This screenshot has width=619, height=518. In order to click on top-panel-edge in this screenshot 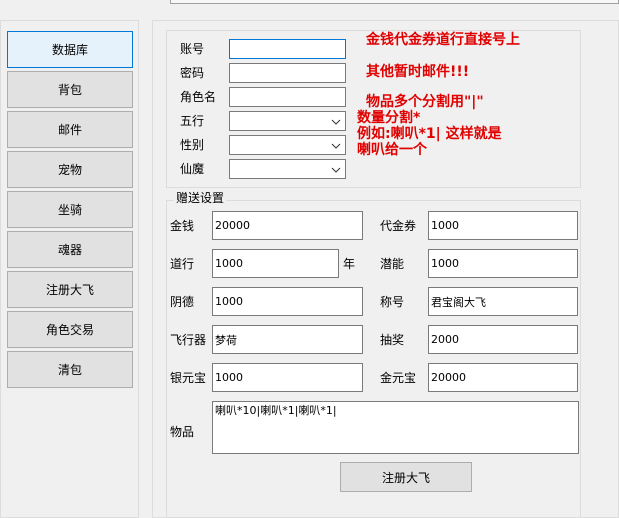, I will do `click(394, 2)`.